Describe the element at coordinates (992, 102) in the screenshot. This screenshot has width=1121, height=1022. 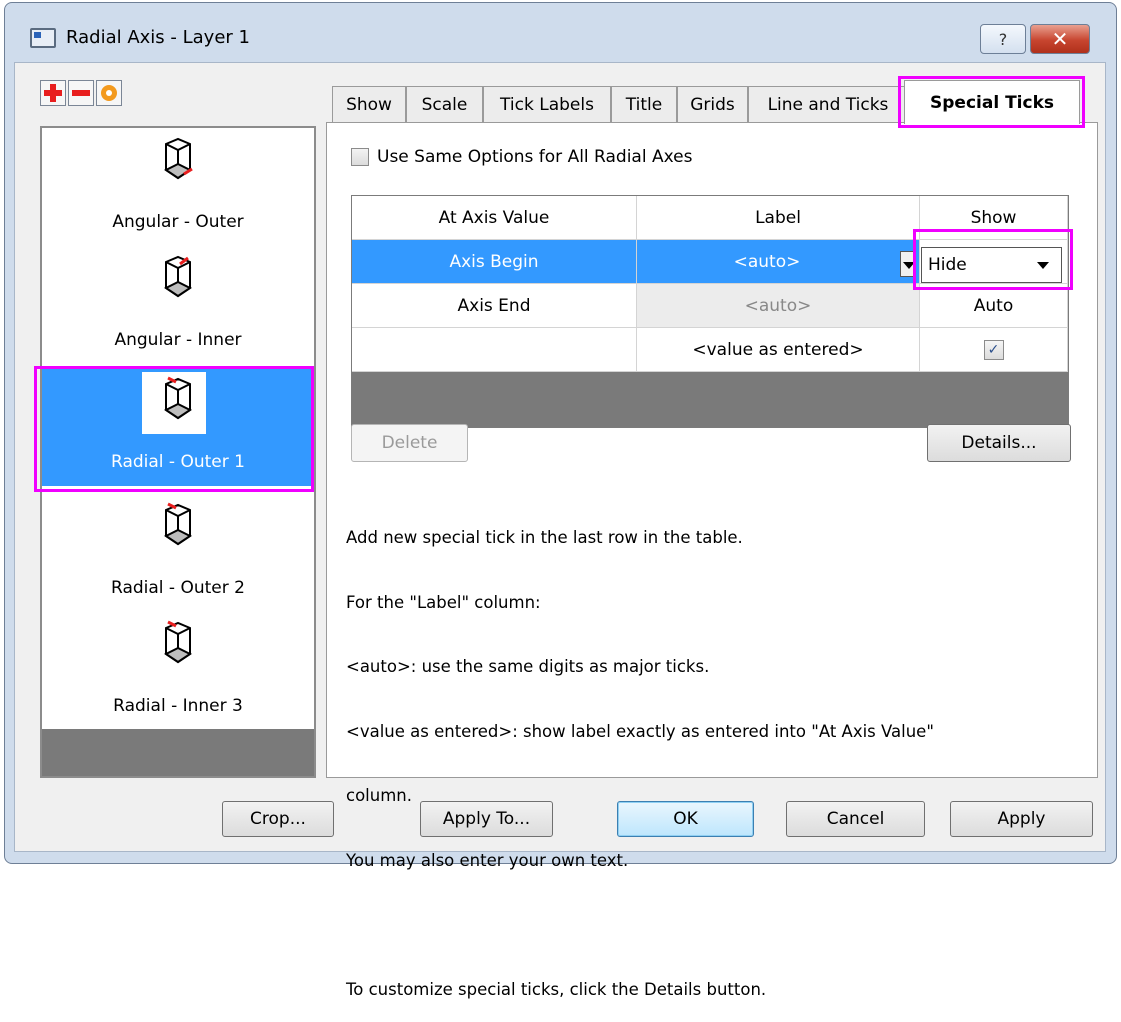
I see `tab-special-ticks: Special Ticks` at that location.